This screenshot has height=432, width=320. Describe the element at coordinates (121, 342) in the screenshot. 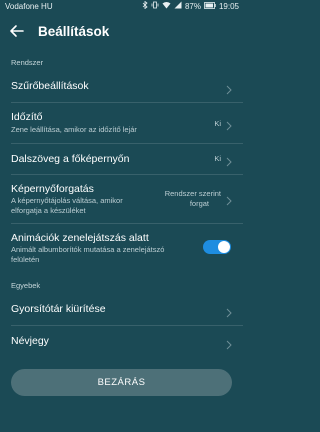

I see `settings-item-about: Névjegy` at that location.